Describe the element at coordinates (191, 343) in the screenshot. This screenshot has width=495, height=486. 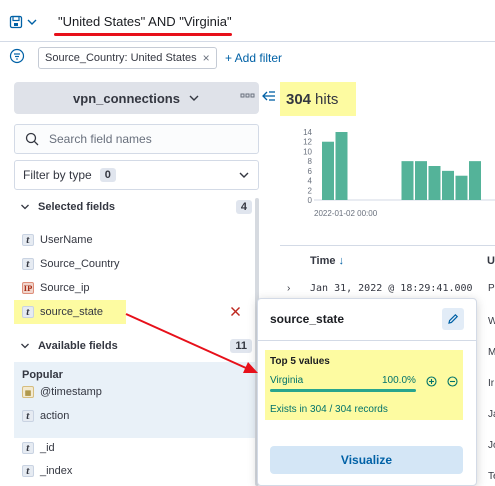
I see `annotation-arrow` at that location.